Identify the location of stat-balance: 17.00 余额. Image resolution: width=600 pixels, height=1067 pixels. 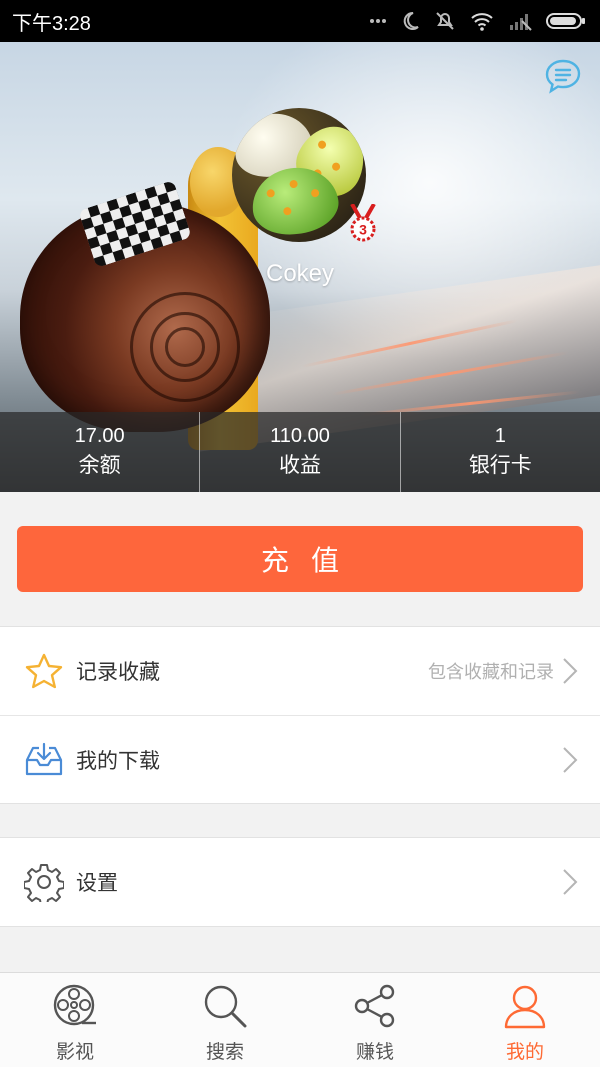
(99, 452).